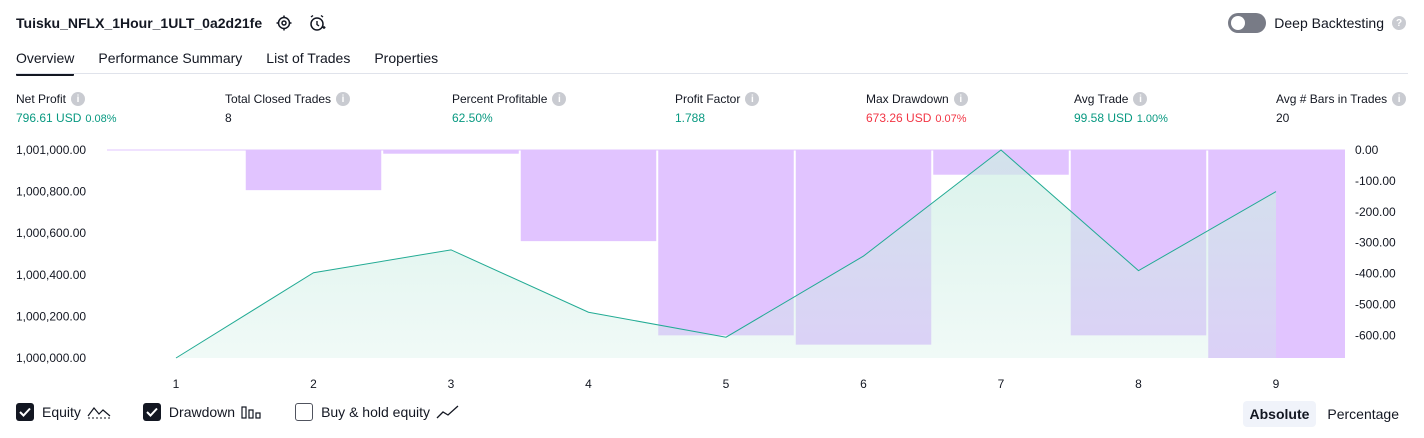 This screenshot has height=438, width=1424. Describe the element at coordinates (1399, 23) in the screenshot. I see `deep-backtesting-help-icon: ?` at that location.